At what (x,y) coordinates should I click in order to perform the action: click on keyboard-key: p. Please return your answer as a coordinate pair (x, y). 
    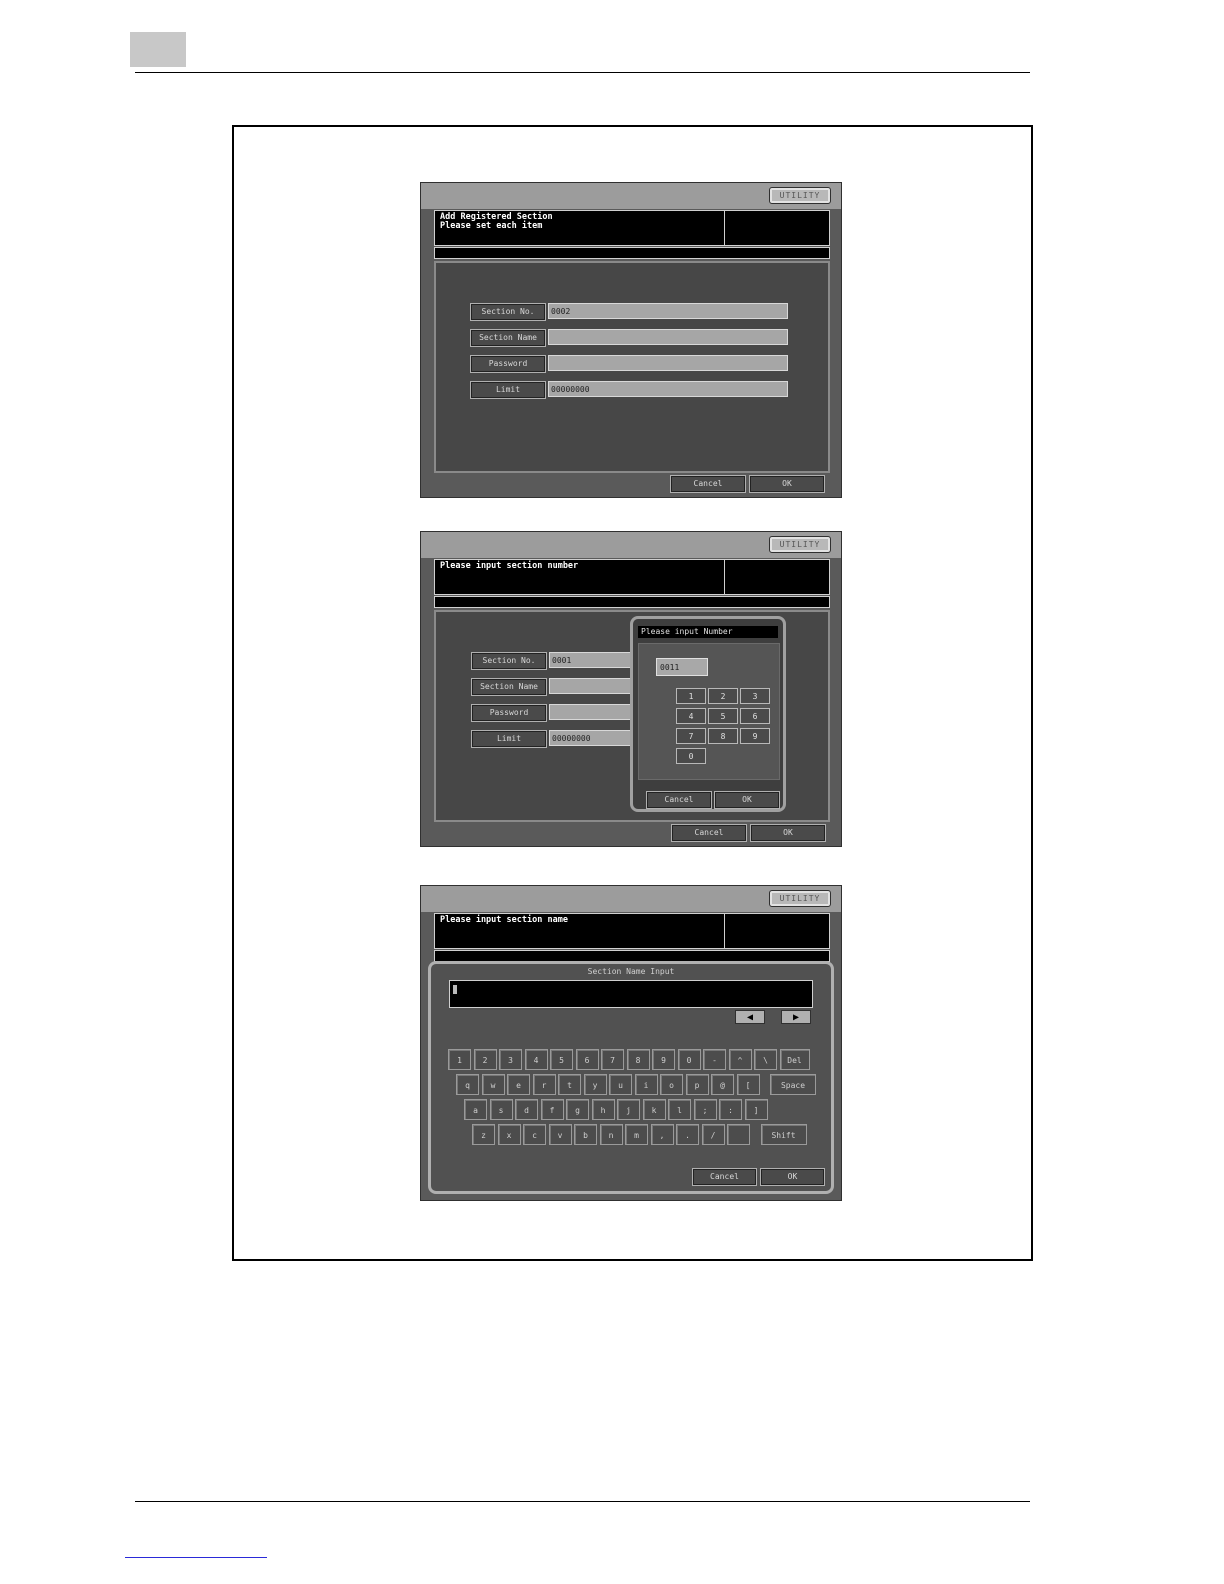
    Looking at the image, I should click on (697, 1084).